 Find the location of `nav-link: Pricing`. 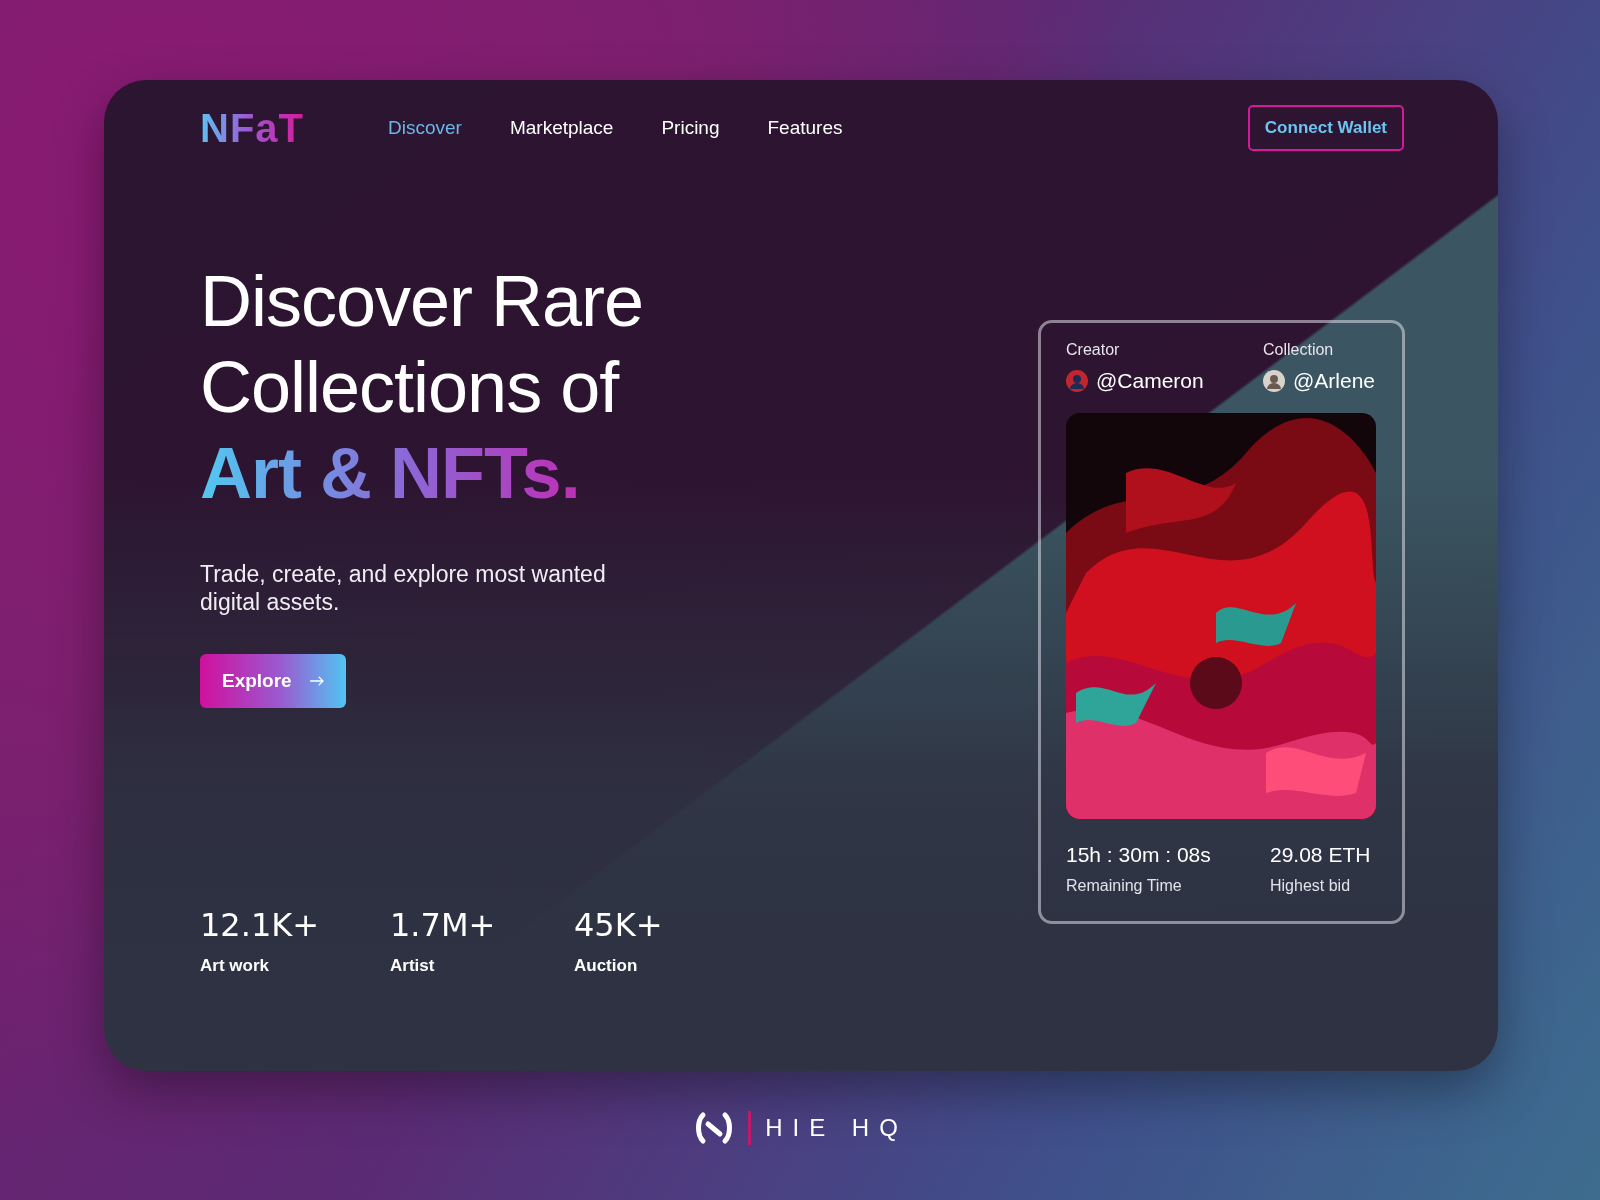

nav-link: Pricing is located at coordinates (690, 128).